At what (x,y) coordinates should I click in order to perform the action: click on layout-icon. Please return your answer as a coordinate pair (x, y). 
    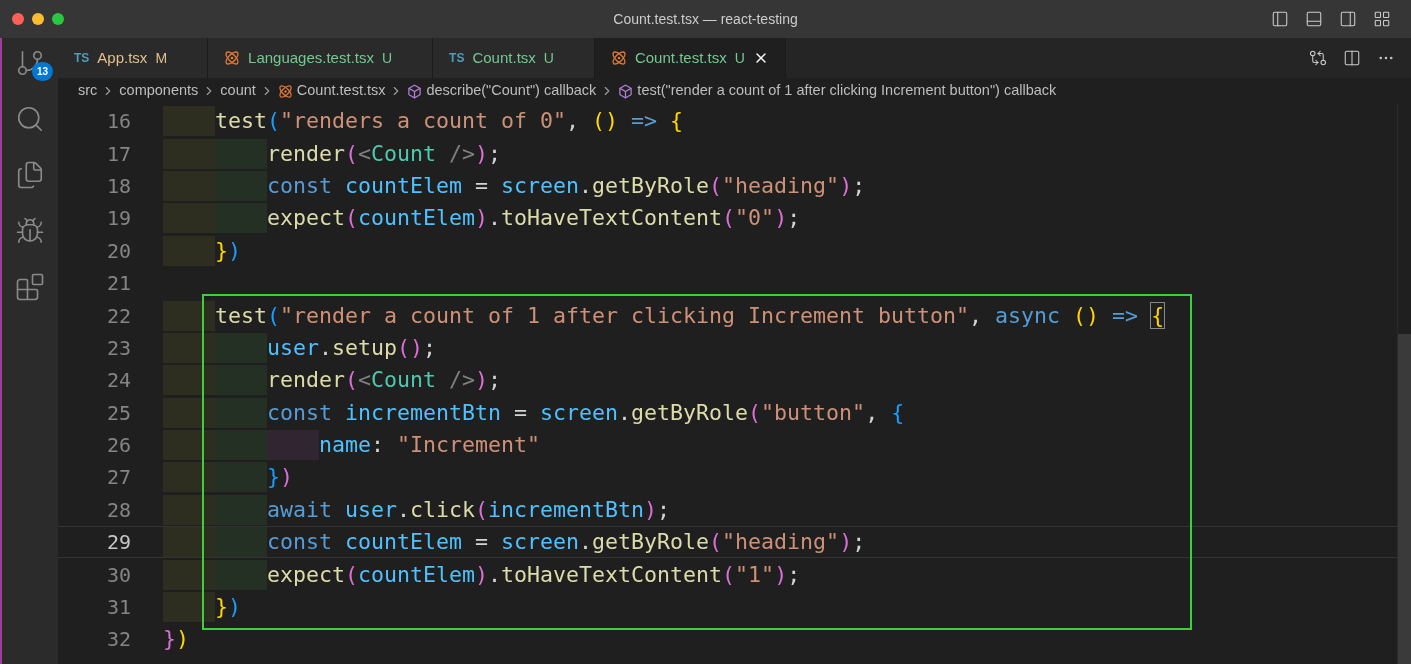
    Looking at the image, I should click on (1382, 19).